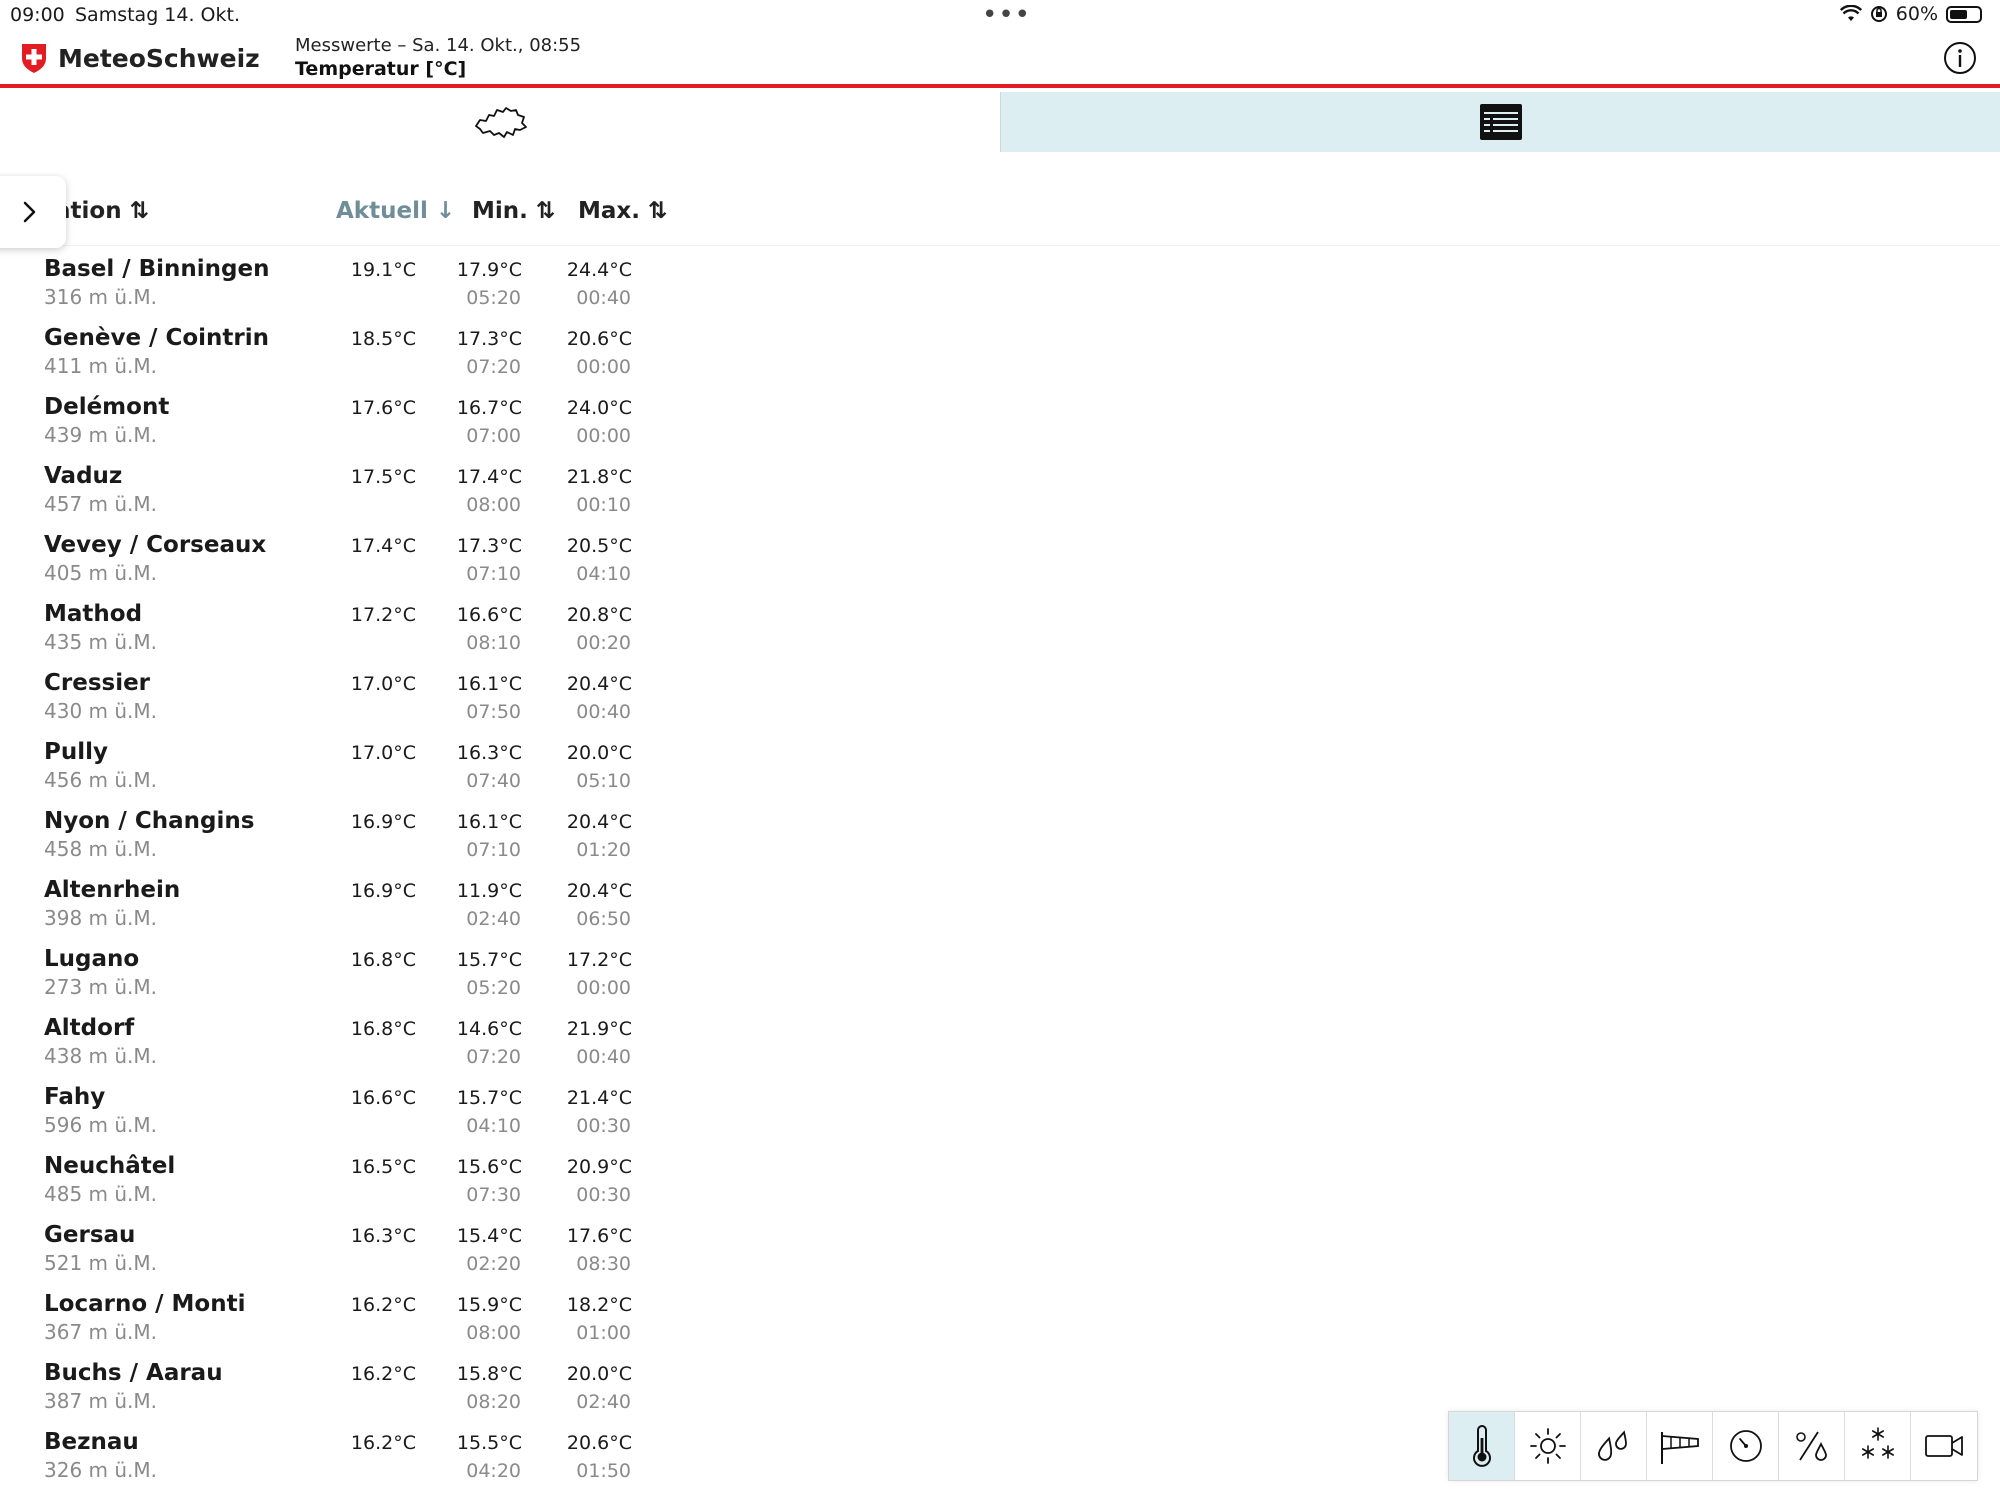  What do you see at coordinates (101, 1470) in the screenshot?
I see `station-elevation: 326 m ü.M.` at bounding box center [101, 1470].